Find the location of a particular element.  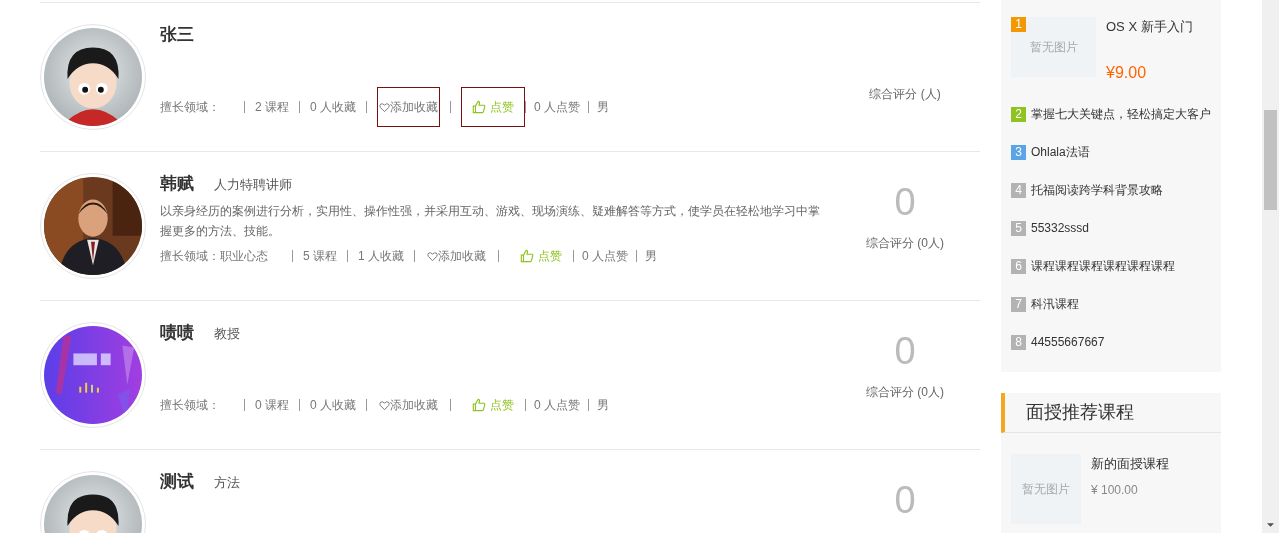

course-title: 掌握七大关键点，轻松搞定大客户 is located at coordinates (1121, 114).